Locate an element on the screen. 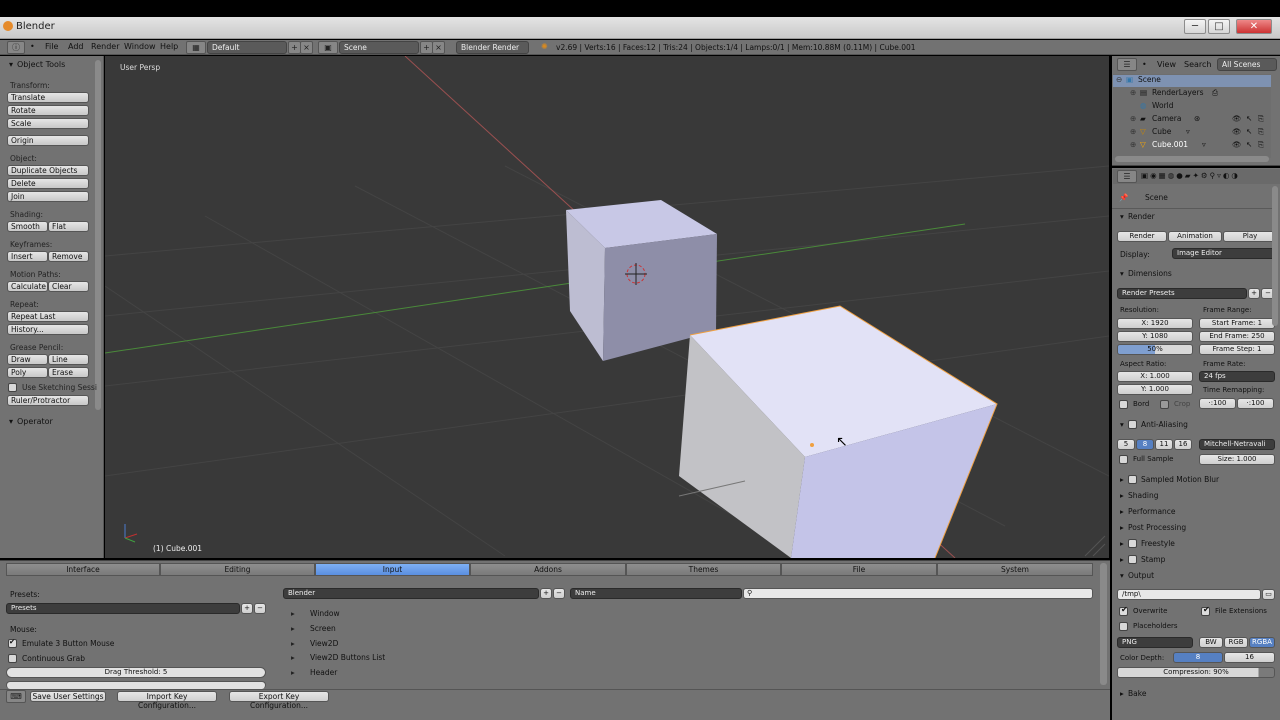 This screenshot has width=1280, height=720. menu-render: Render is located at coordinates (105, 46).